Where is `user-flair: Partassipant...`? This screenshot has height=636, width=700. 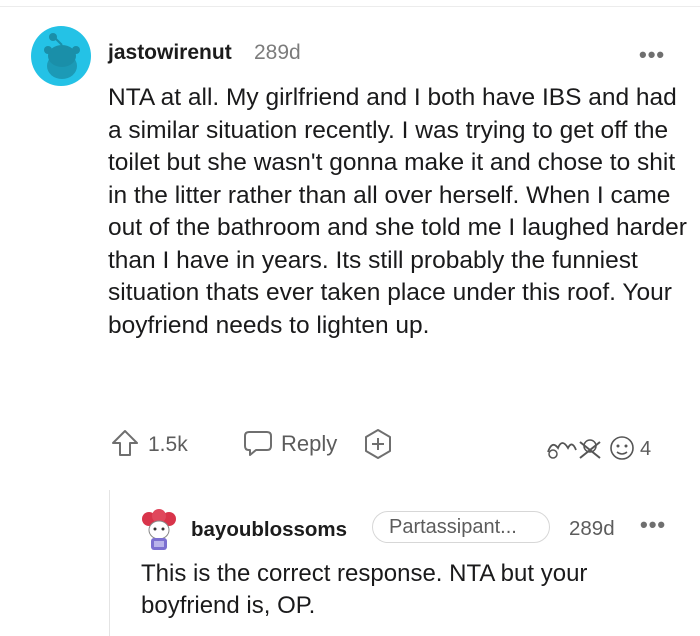
user-flair: Partassipant... is located at coordinates (461, 527).